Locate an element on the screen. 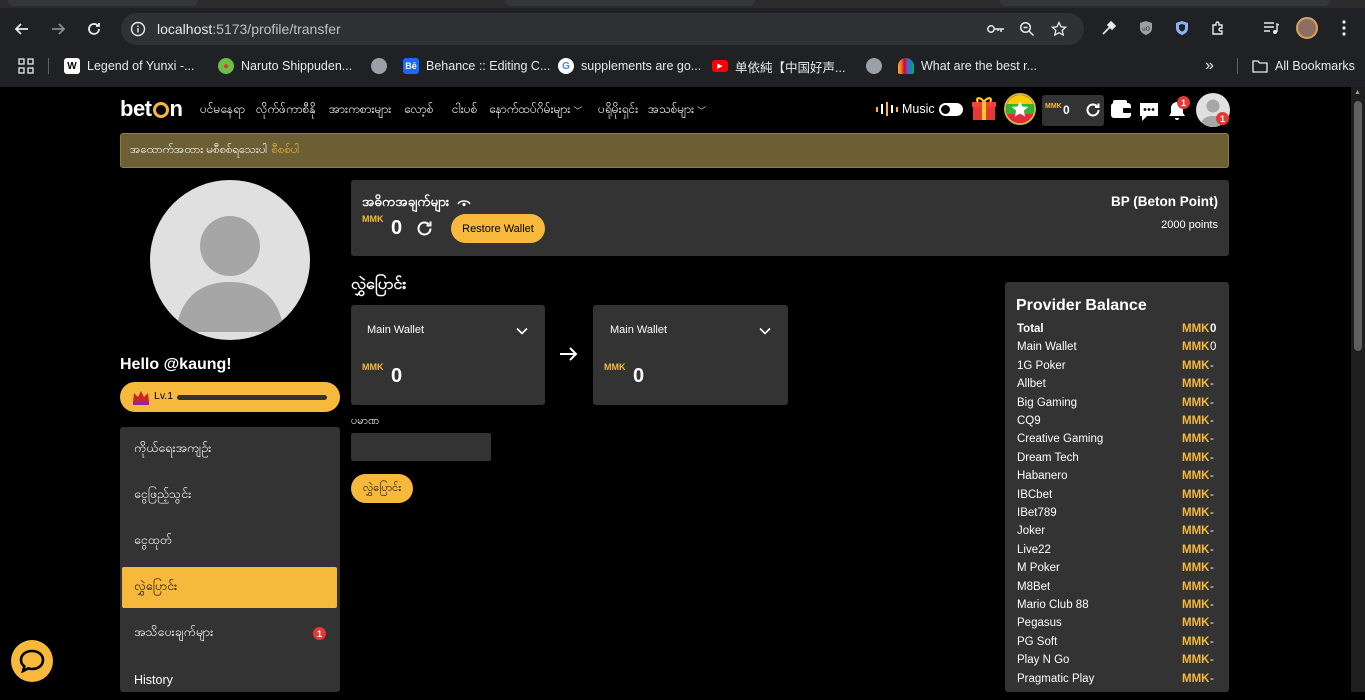 This screenshot has width=1365, height=700. sidebar-item-profile: ကိုယ်ရေးအကျဉ်း is located at coordinates (229, 449).